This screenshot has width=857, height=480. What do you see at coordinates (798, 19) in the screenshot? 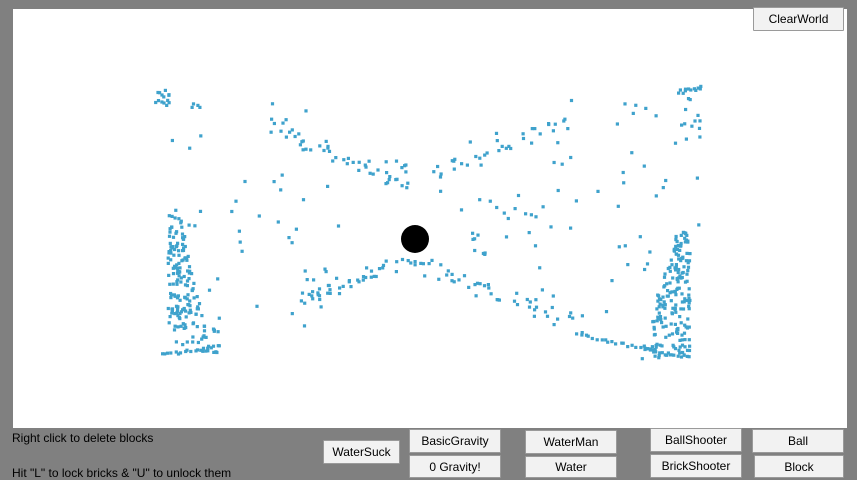
I see `clear-world-button: ClearWorld` at bounding box center [798, 19].